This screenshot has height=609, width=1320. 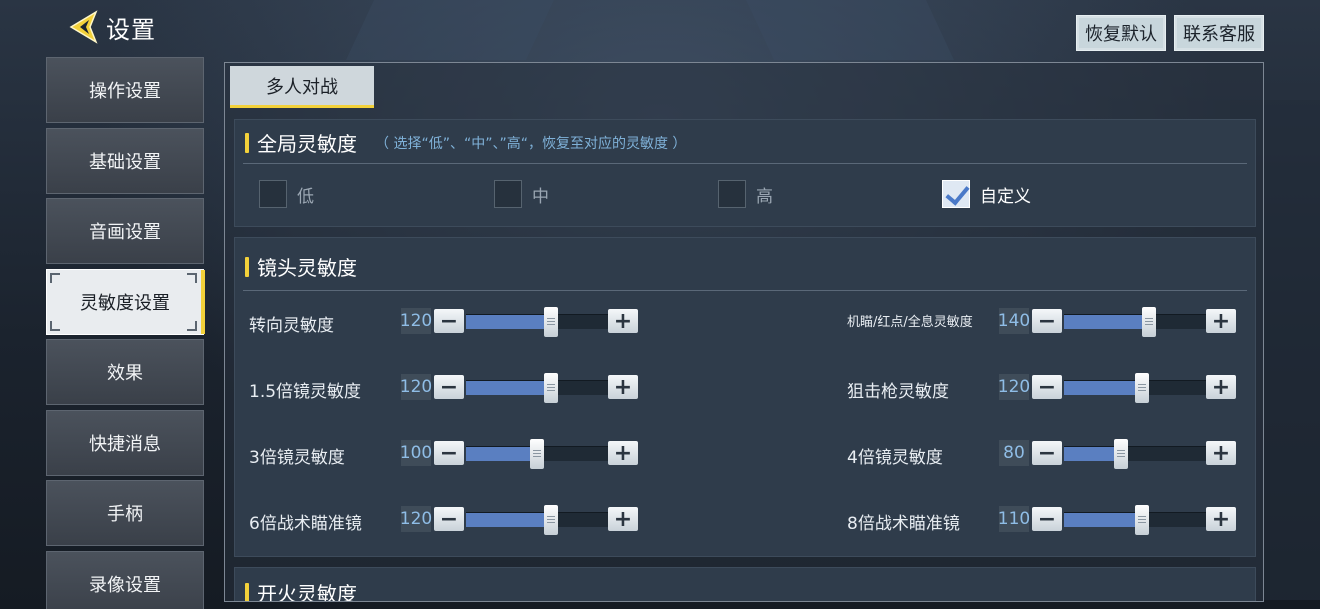 What do you see at coordinates (910, 322) in the screenshot?
I see `slider-label: 机瞄/红点/全息灵敏度` at bounding box center [910, 322].